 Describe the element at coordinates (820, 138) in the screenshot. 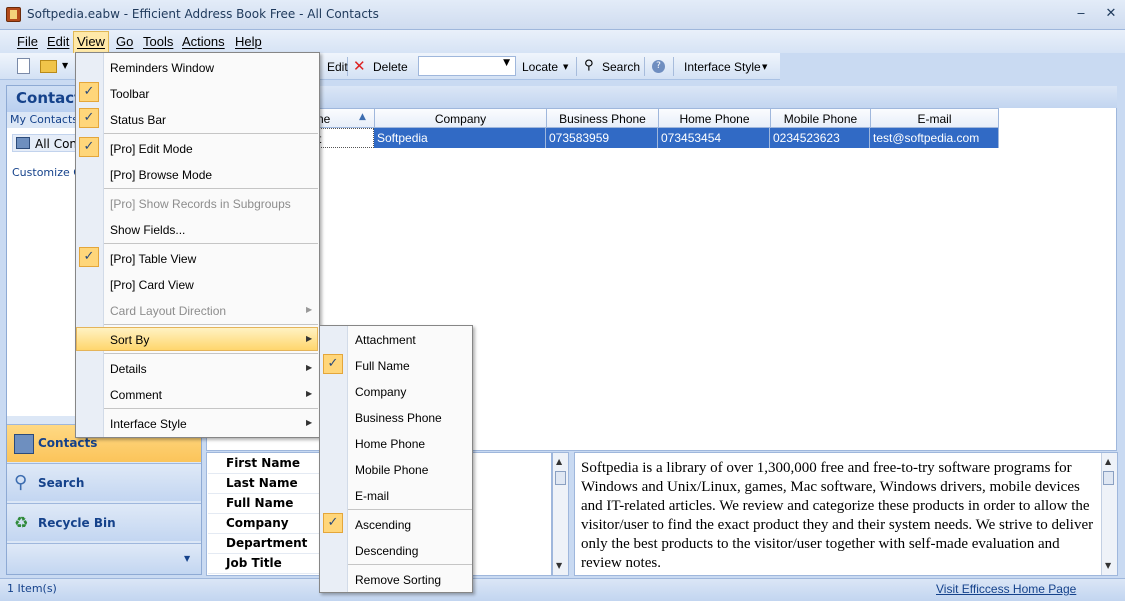

I see `cell-mobile-phone: 0234523623` at that location.